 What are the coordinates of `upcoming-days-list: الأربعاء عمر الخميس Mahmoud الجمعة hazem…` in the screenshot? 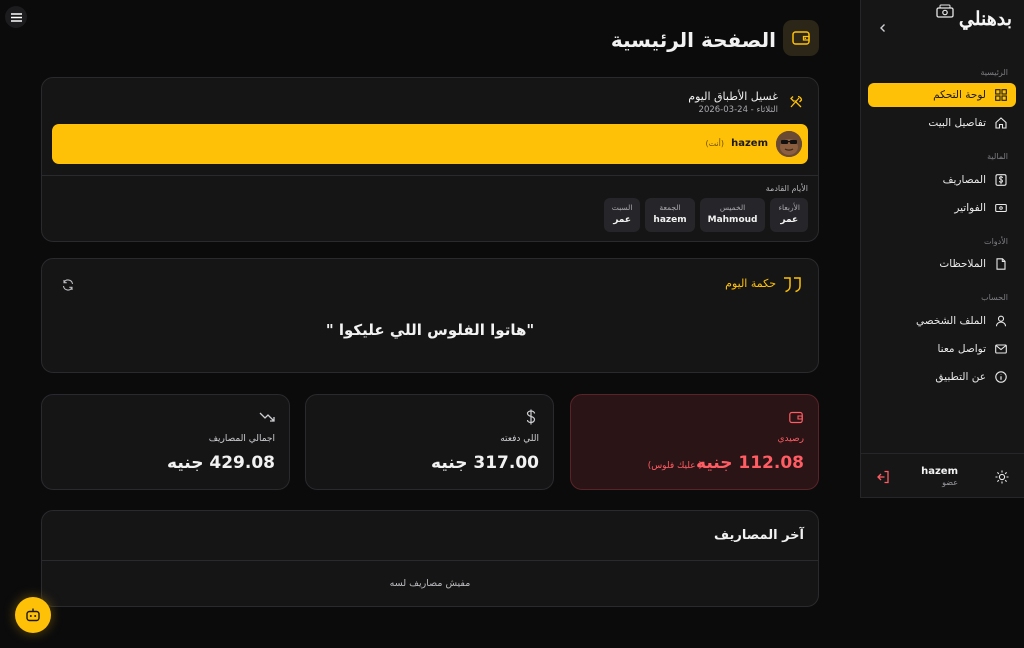 It's located at (705, 215).